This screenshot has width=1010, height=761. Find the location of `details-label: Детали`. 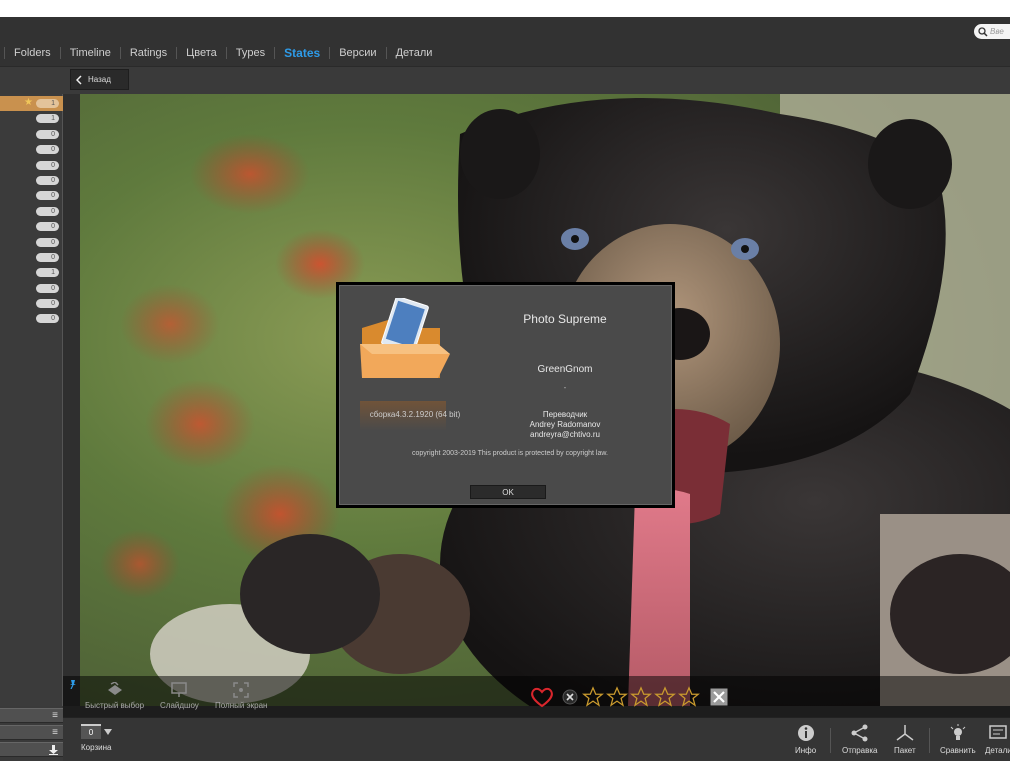

details-label: Детали is located at coordinates (997, 750).